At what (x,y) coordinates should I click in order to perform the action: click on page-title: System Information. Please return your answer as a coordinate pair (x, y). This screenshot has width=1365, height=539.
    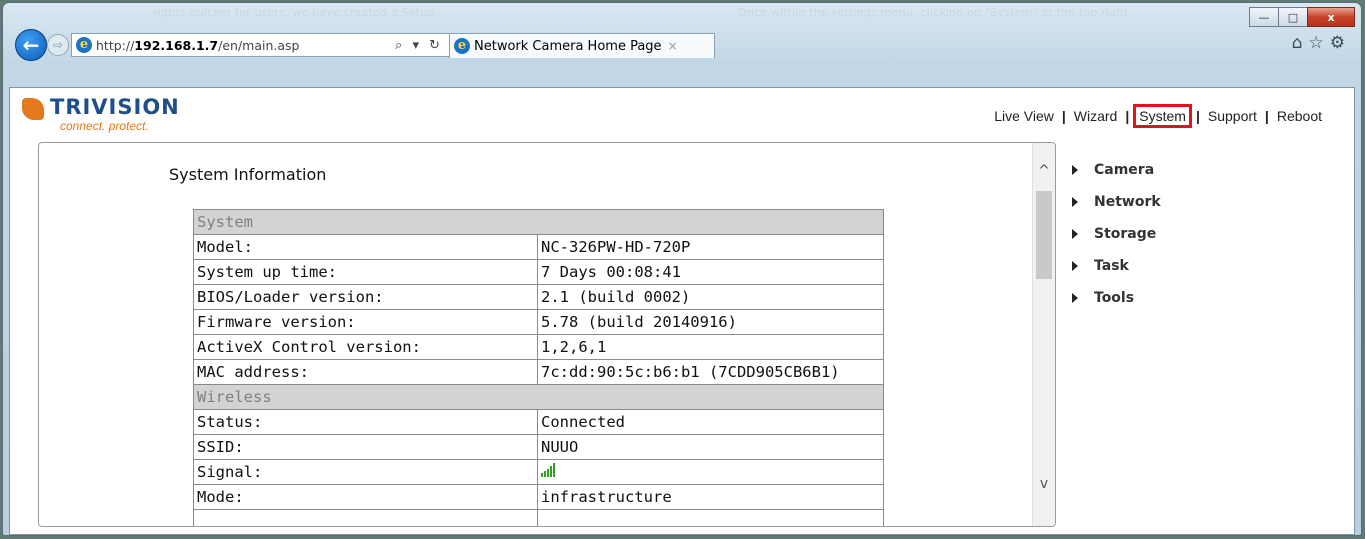
    Looking at the image, I should click on (248, 174).